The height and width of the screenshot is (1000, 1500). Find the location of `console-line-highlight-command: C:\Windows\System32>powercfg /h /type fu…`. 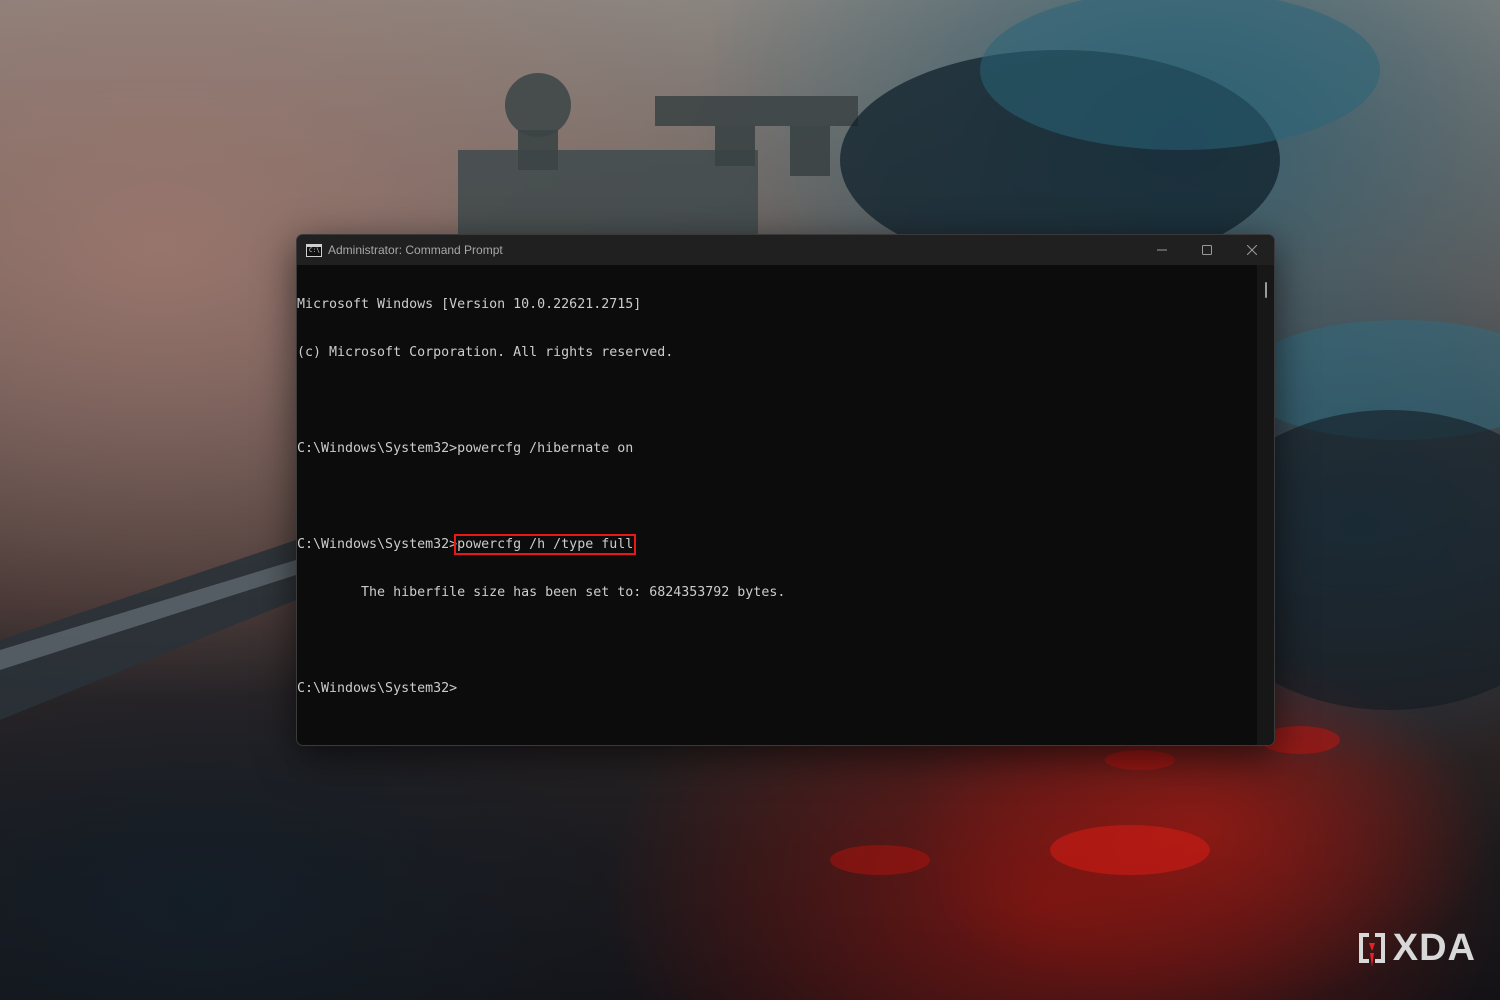

console-line-highlight-command: C:\Windows\System32>powercfg /h /type fu… is located at coordinates (541, 544).